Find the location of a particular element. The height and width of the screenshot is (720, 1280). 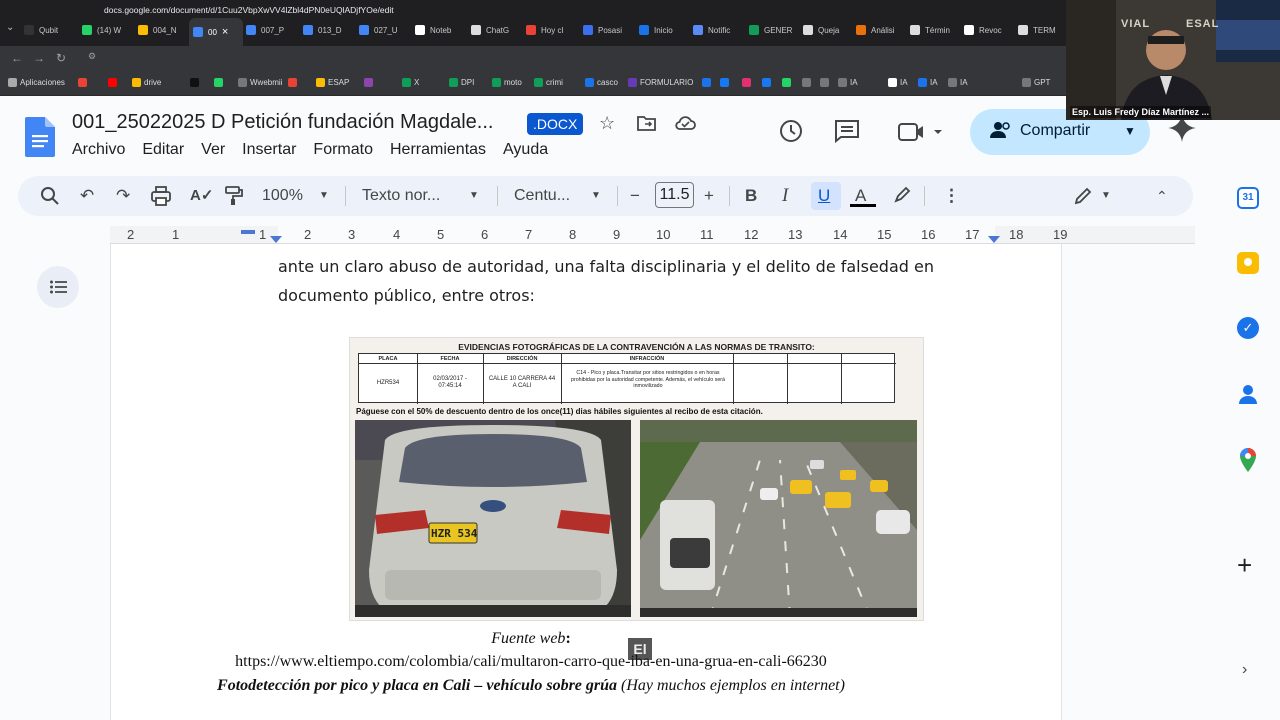

bookmark-item: ESAP is located at coordinates (332, 82).